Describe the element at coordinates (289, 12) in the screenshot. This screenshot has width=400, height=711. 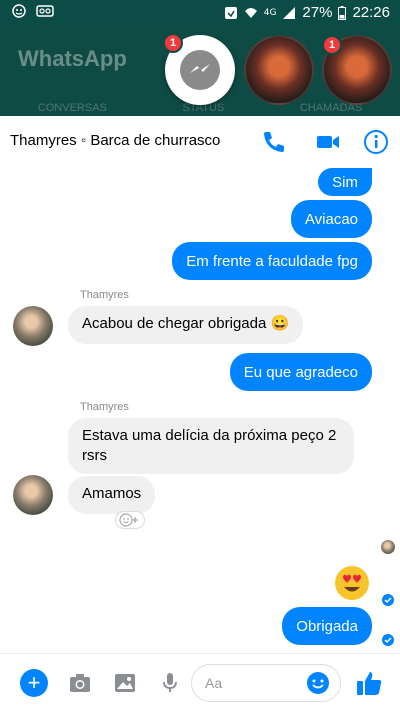
I see `signal-icon` at that location.